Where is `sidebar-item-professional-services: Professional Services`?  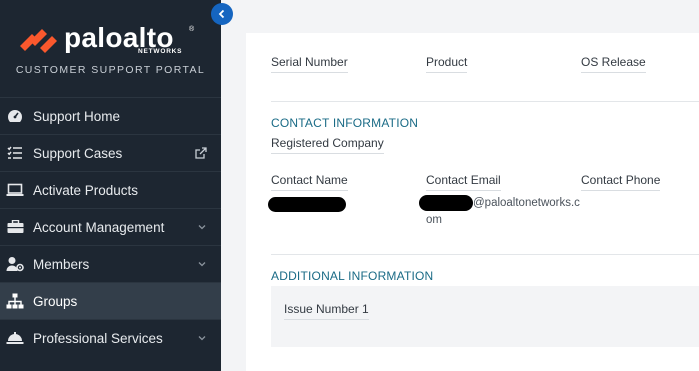
sidebar-item-professional-services: Professional Services is located at coordinates (110, 337).